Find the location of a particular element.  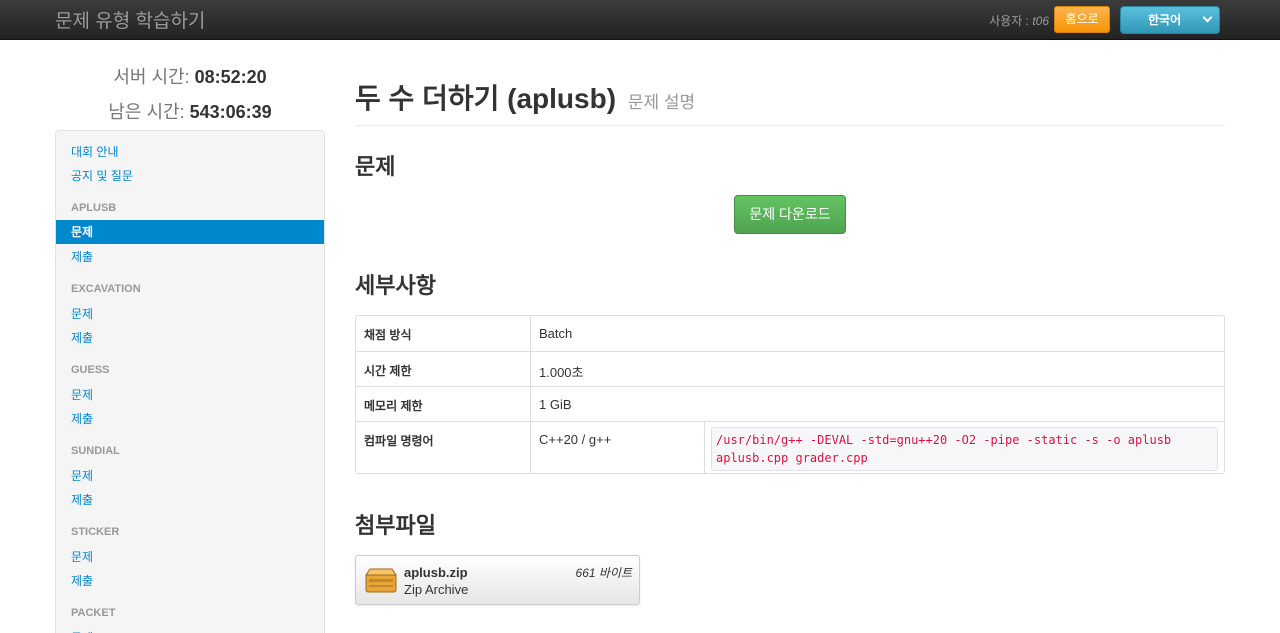

language-select: 한국어 is located at coordinates (1170, 20).